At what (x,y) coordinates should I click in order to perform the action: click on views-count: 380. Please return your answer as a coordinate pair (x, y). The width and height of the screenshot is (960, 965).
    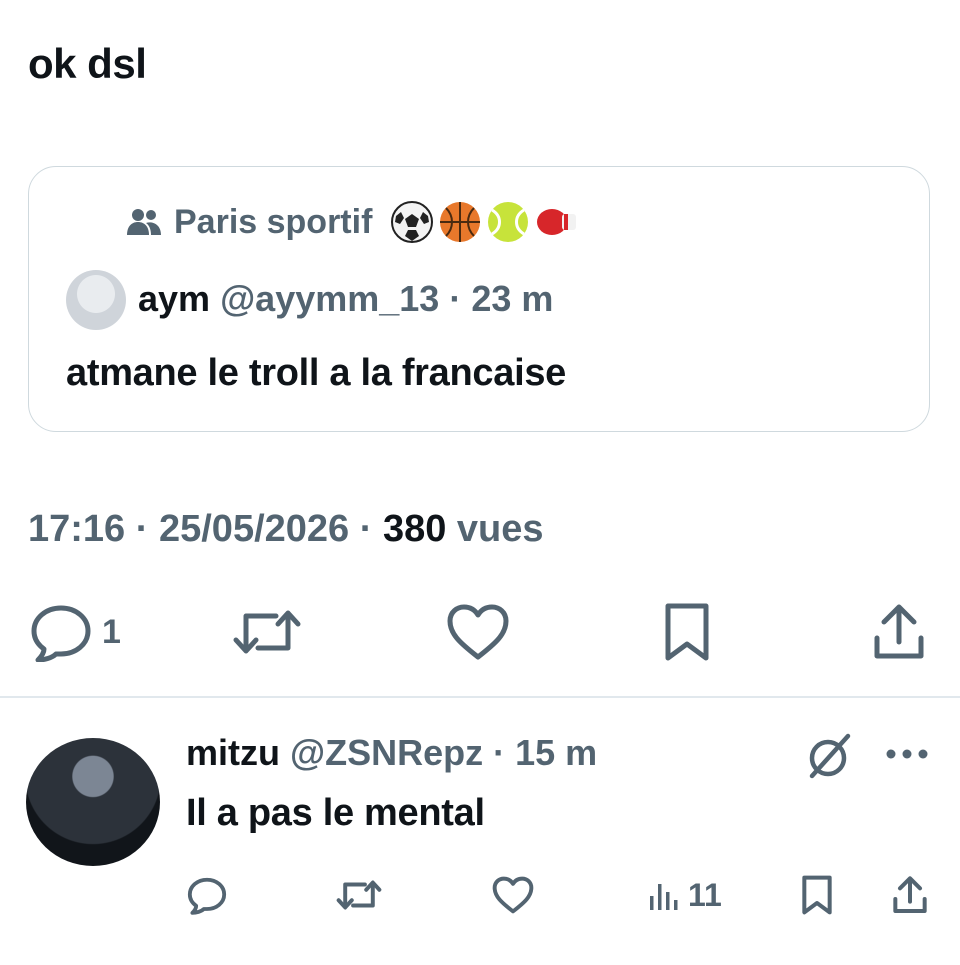
    Looking at the image, I should click on (414, 529).